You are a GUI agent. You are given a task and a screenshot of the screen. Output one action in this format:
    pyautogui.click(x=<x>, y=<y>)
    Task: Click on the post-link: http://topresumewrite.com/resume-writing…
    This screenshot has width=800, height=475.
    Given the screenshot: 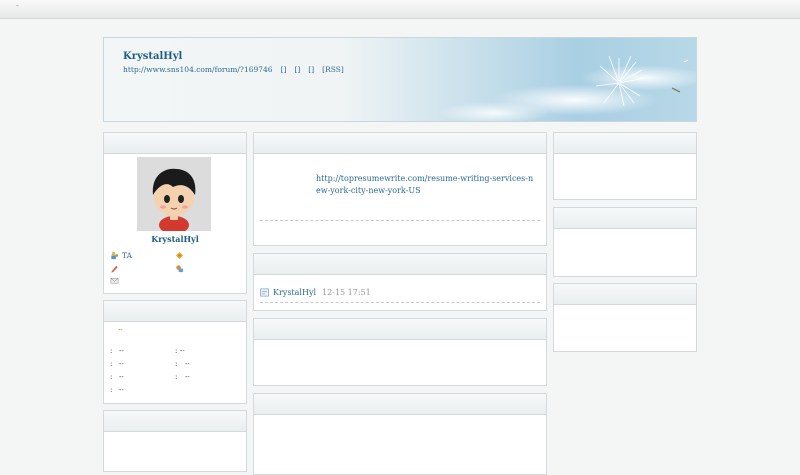 What is the action you would take?
    pyautogui.click(x=426, y=185)
    